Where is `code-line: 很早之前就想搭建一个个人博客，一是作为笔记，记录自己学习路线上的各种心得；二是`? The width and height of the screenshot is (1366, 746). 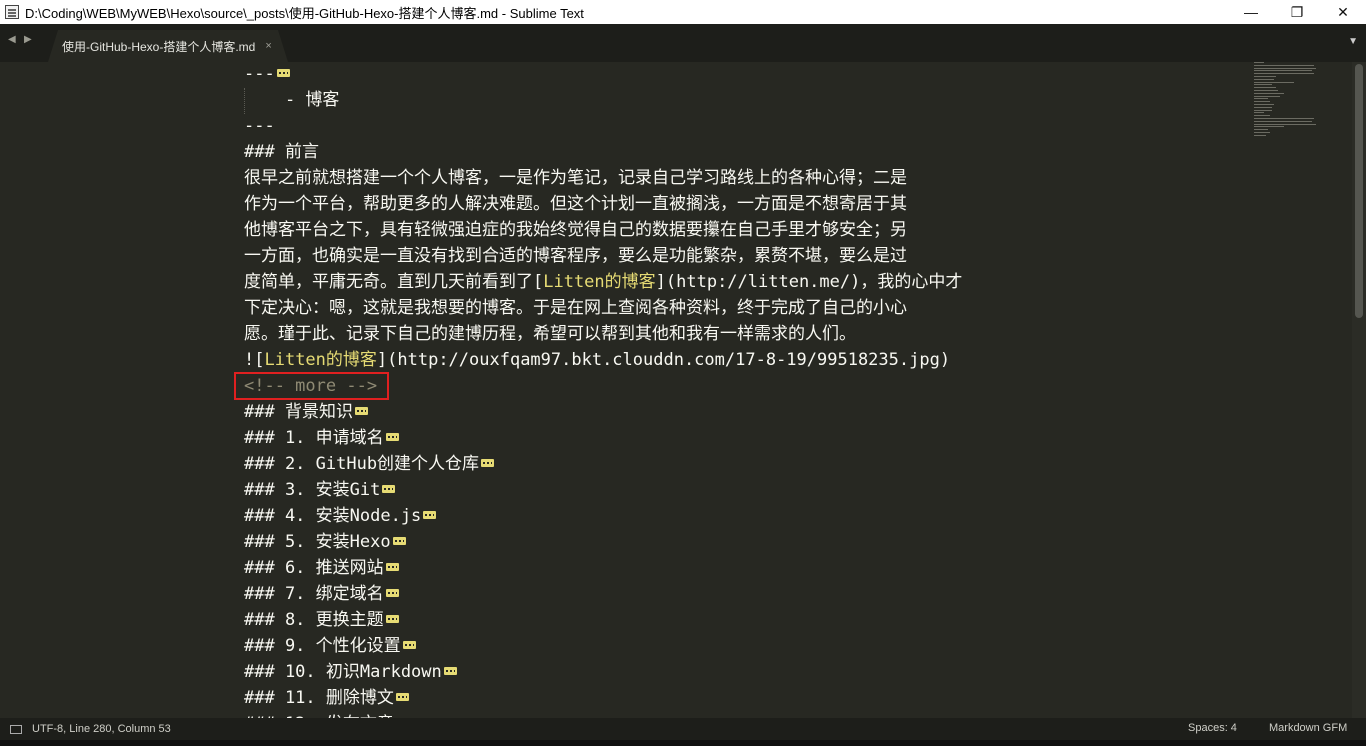
code-line: 很早之前就想搭建一个个人博客，一是作为笔记，记录自己学习路线上的各种心得；二是 is located at coordinates (659, 179).